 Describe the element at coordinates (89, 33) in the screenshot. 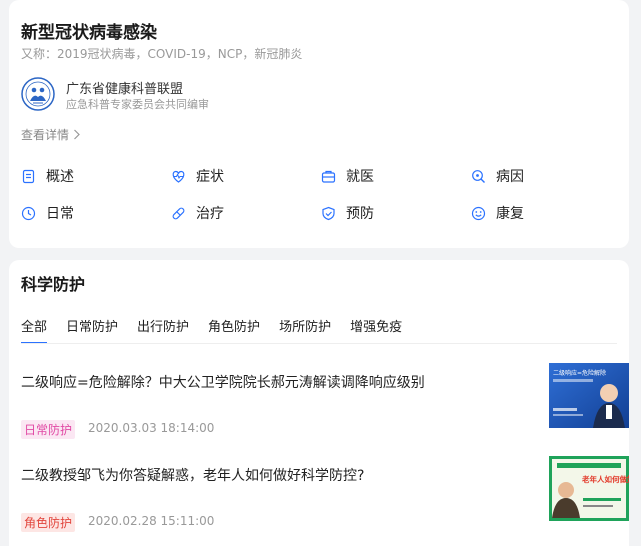

I see `page-title: 新型冠状病毒感染` at that location.